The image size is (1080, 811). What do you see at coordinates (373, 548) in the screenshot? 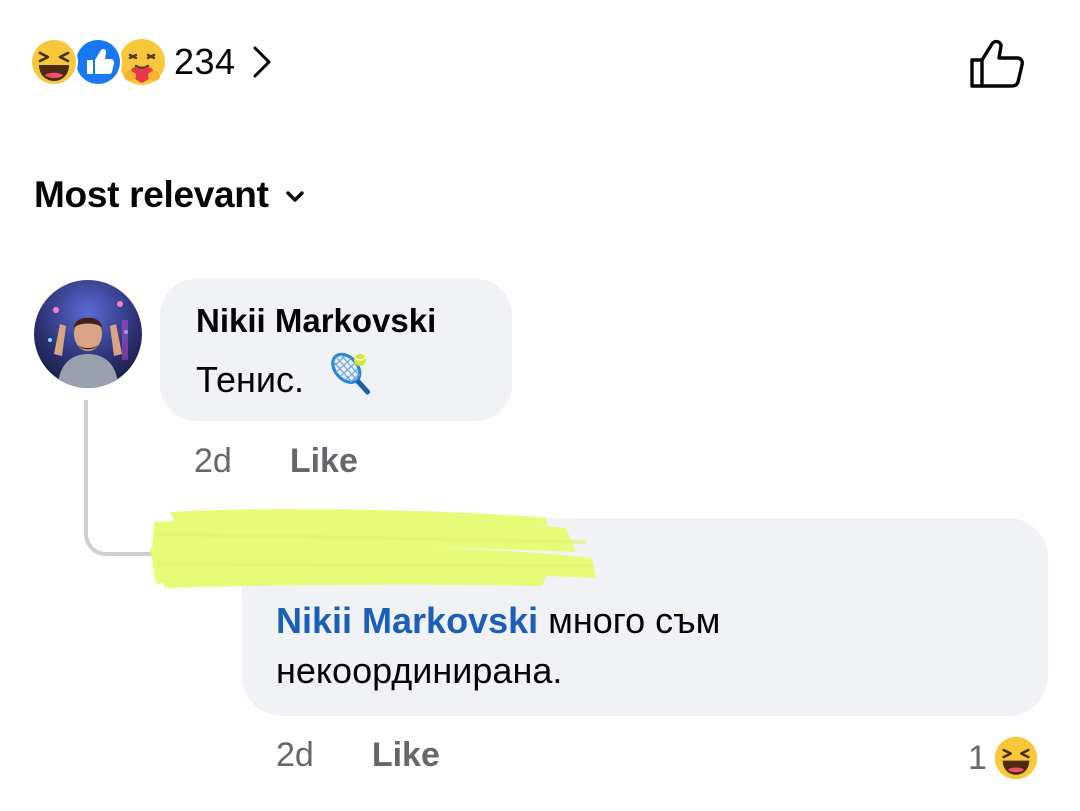
I see `redaction-scribble` at bounding box center [373, 548].